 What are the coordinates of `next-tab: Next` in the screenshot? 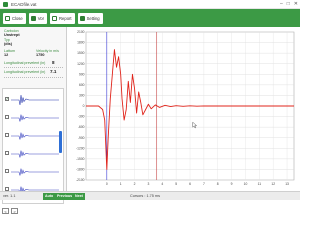 It's located at (79, 196).